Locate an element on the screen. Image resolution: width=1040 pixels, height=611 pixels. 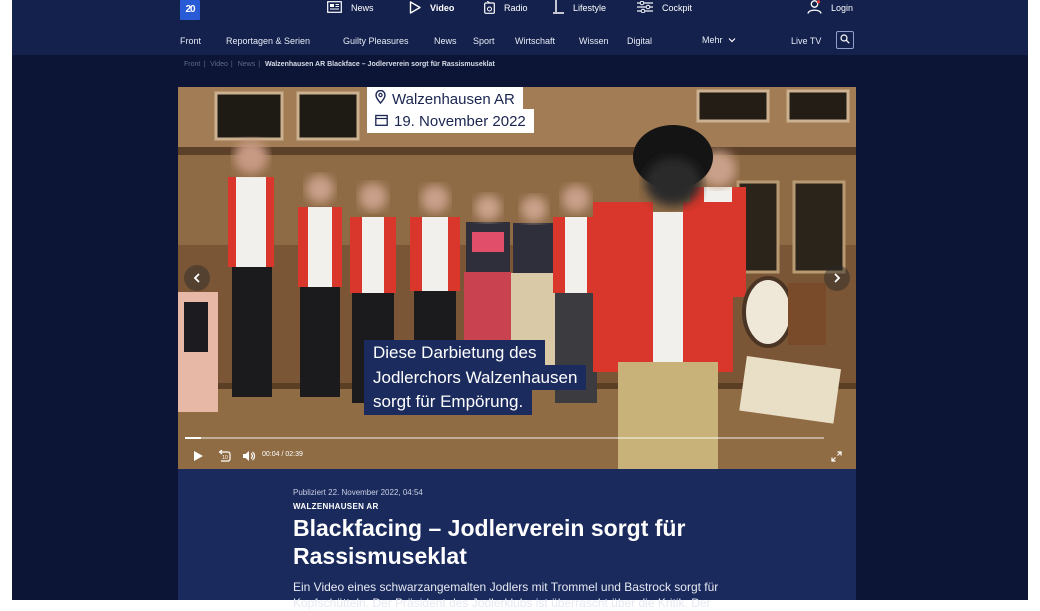
section-nav-sport: Sport is located at coordinates (484, 41).